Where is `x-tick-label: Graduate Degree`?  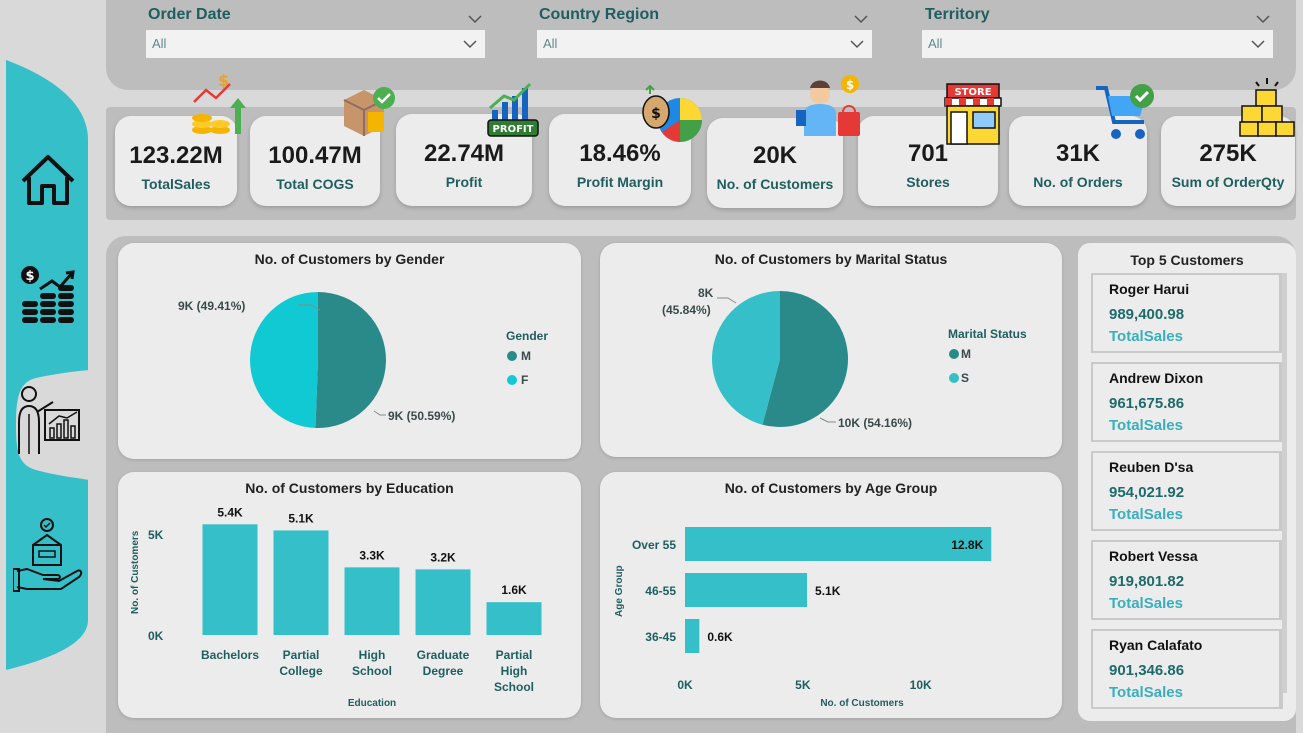 x-tick-label: Graduate Degree is located at coordinates (443, 663).